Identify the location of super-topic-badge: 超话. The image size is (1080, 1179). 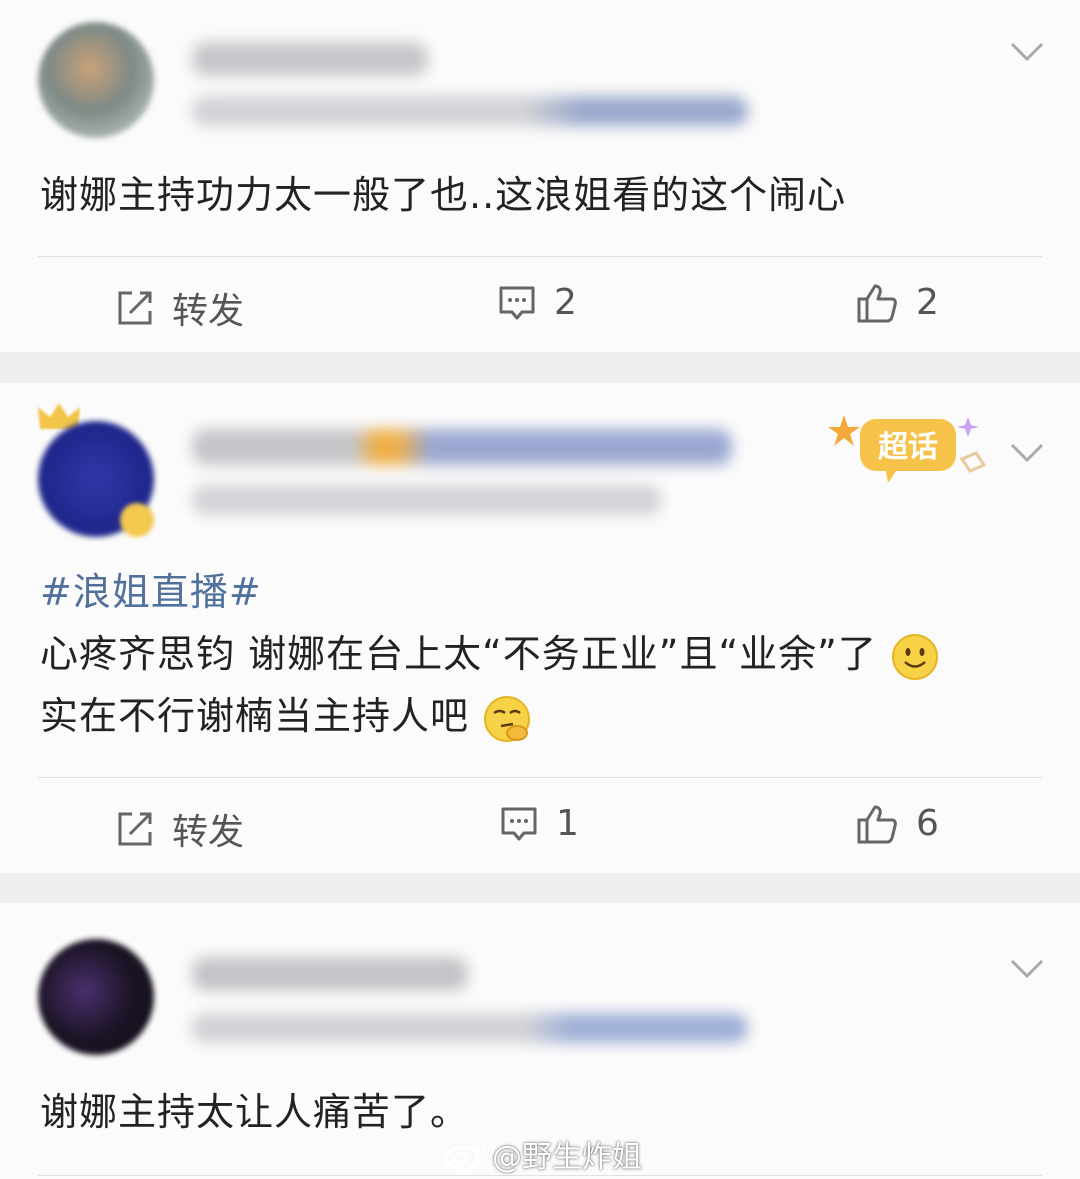
(911, 447).